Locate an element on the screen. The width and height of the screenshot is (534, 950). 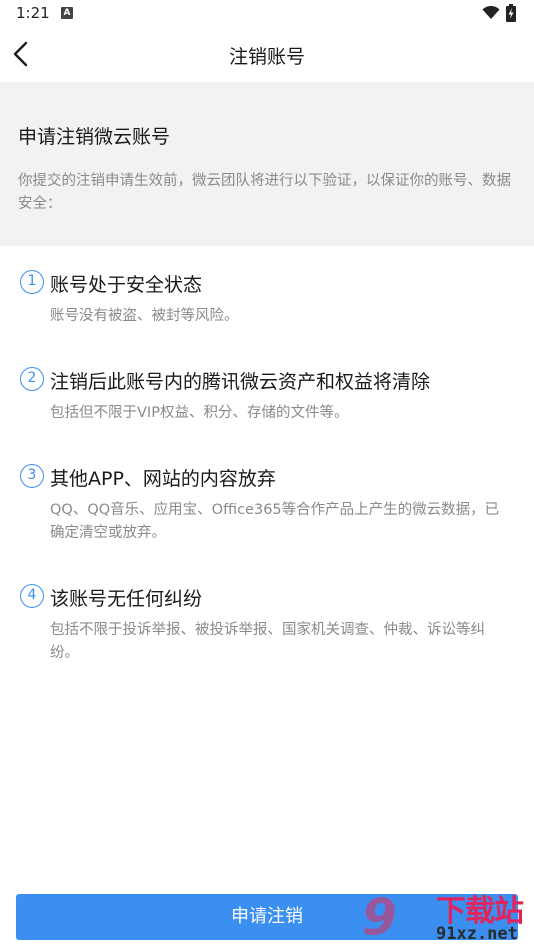
number-1-icon: 1 is located at coordinates (32, 282).